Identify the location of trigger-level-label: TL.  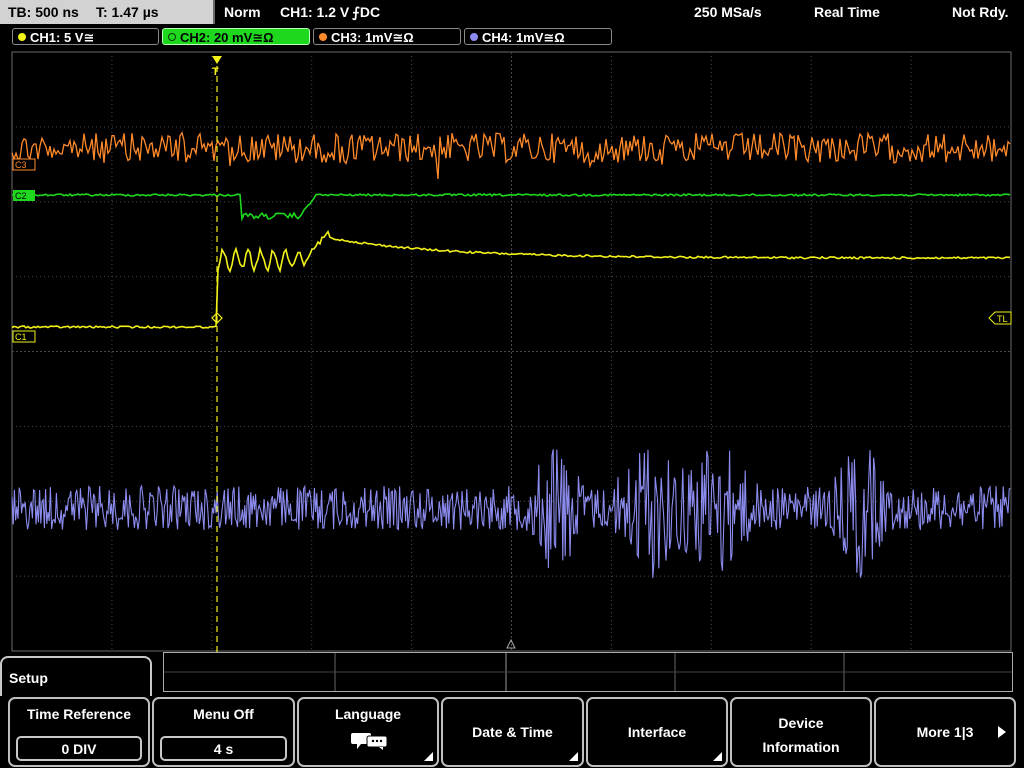
(1002, 319).